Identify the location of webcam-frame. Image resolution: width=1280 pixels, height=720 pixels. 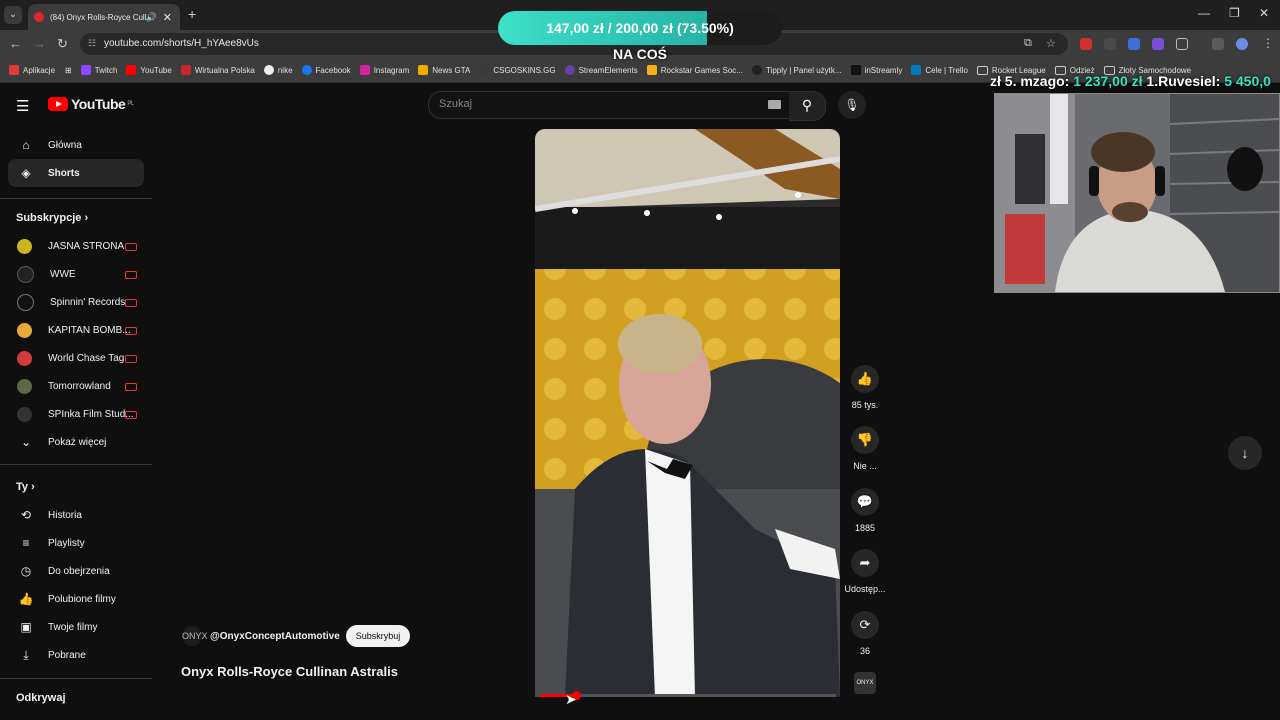
(1137, 193).